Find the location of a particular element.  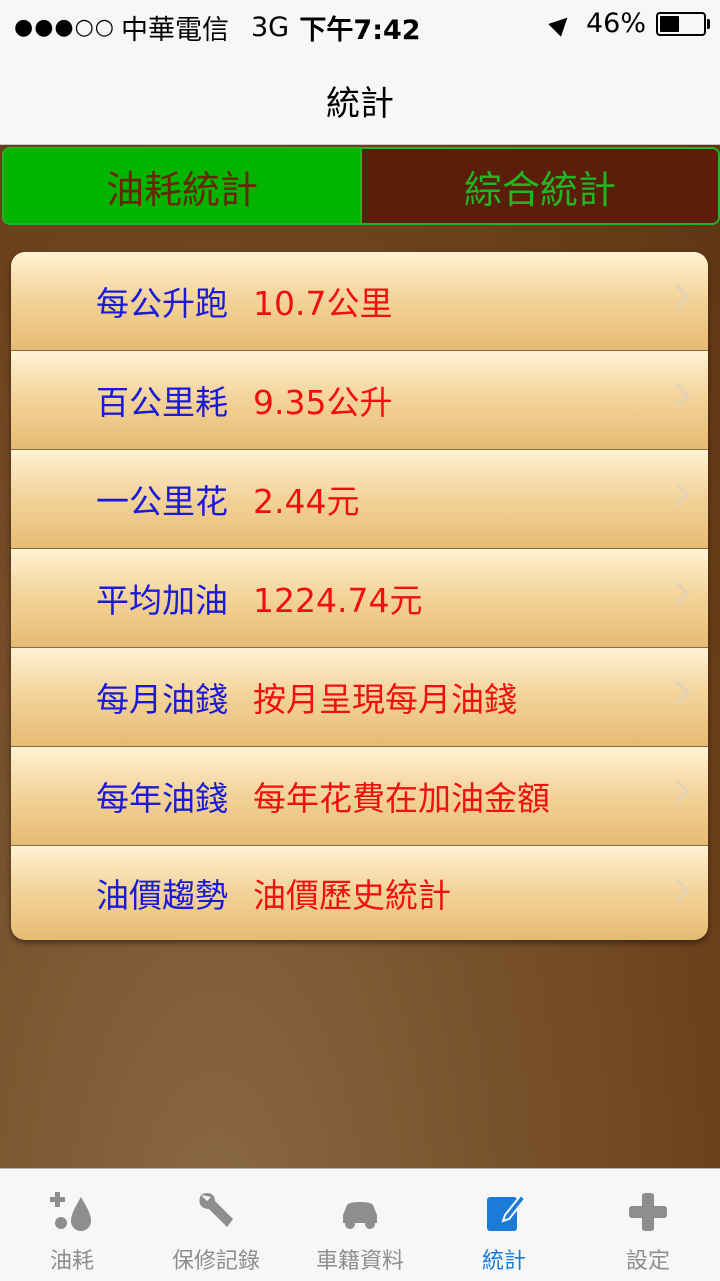

tab-fuel: 油耗 is located at coordinates (72, 1225).